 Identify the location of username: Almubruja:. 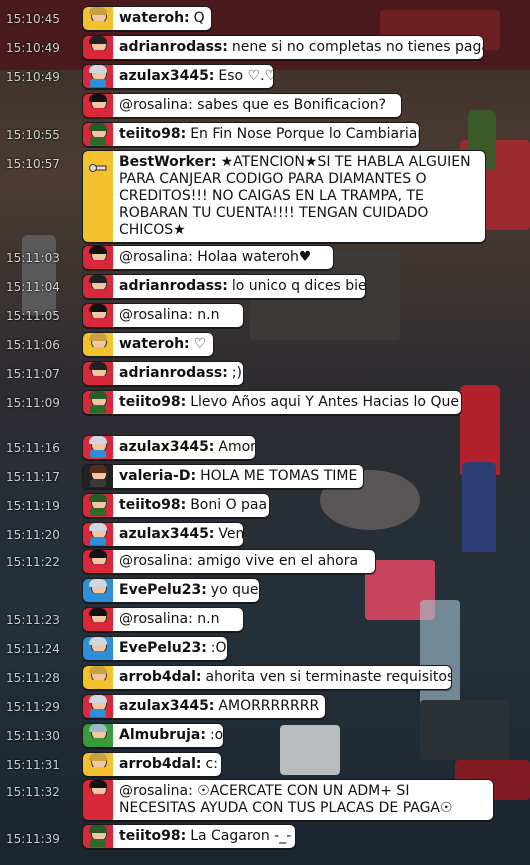
(162, 735).